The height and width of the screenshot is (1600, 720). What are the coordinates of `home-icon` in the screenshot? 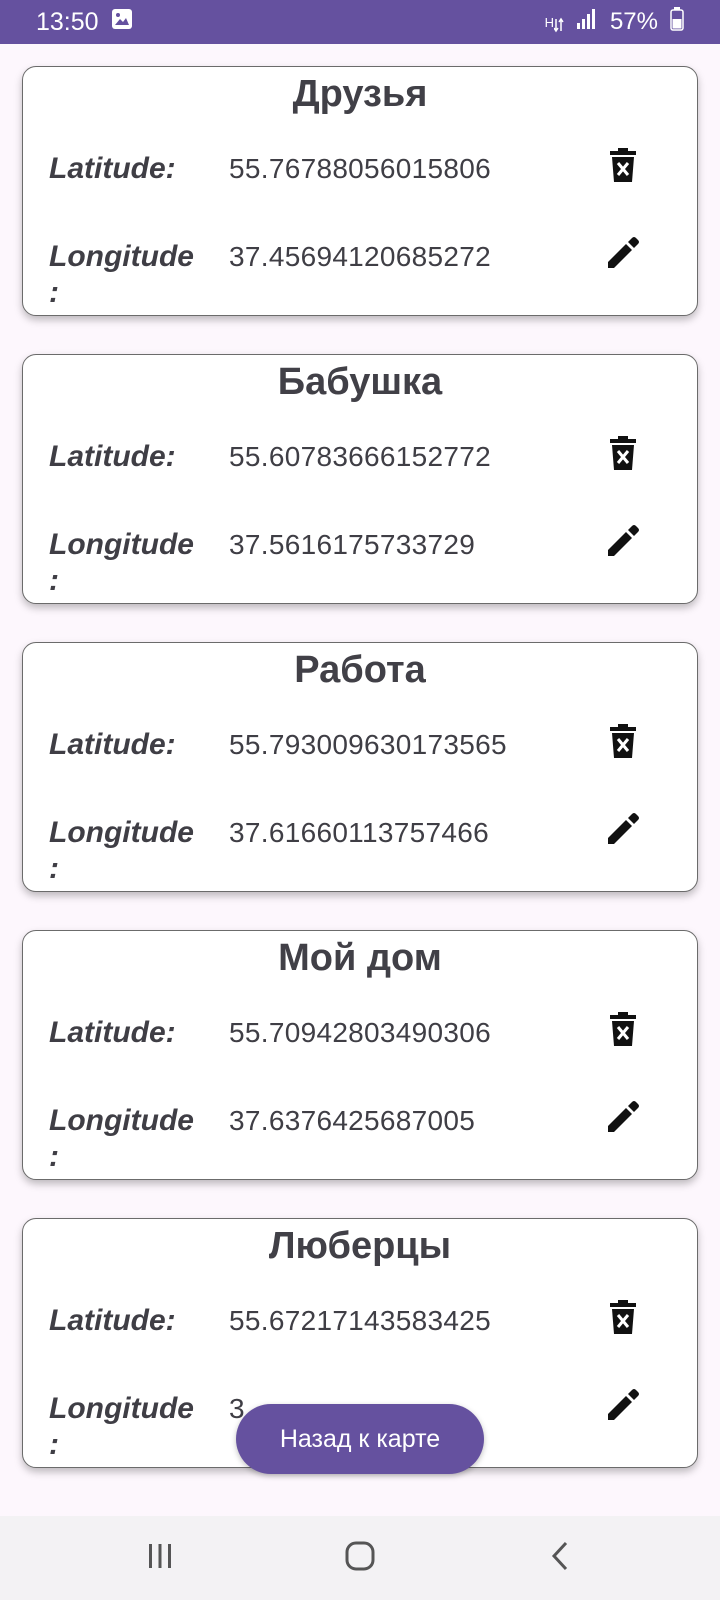 It's located at (360, 1558).